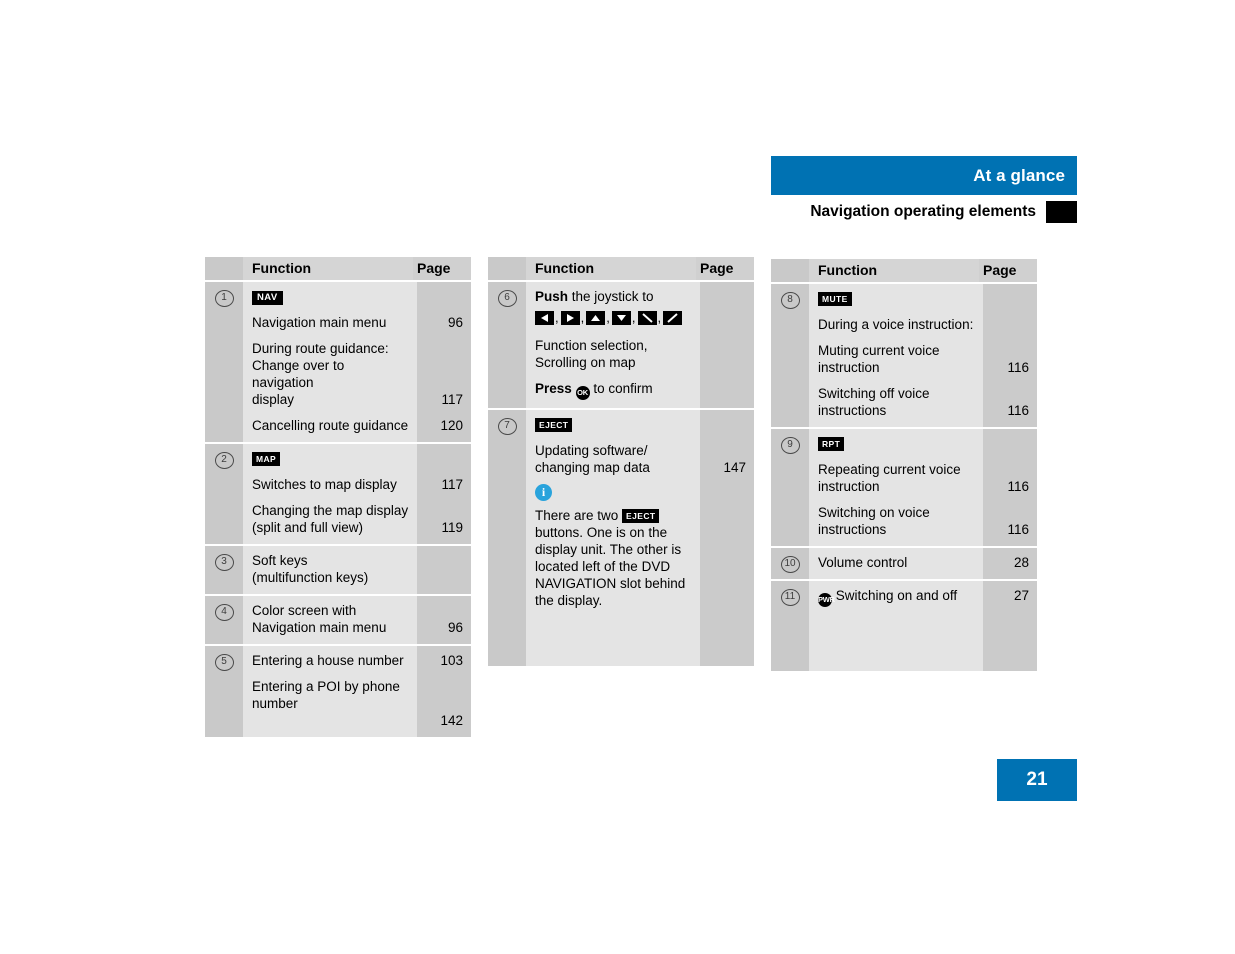  I want to click on row-number: 1, so click(224, 362).